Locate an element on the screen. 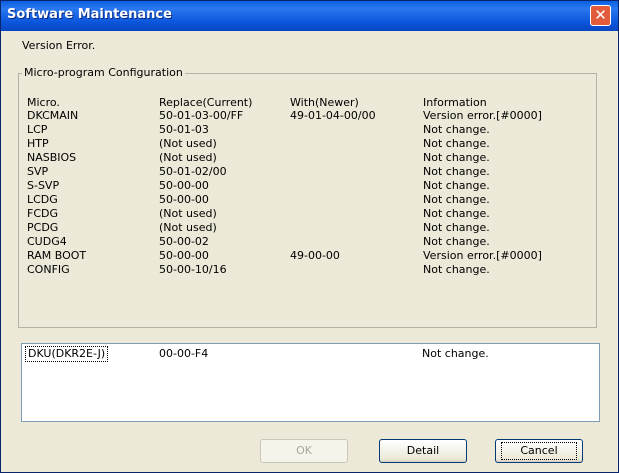 The image size is (619, 473). micro-name: LCDG is located at coordinates (42, 199).